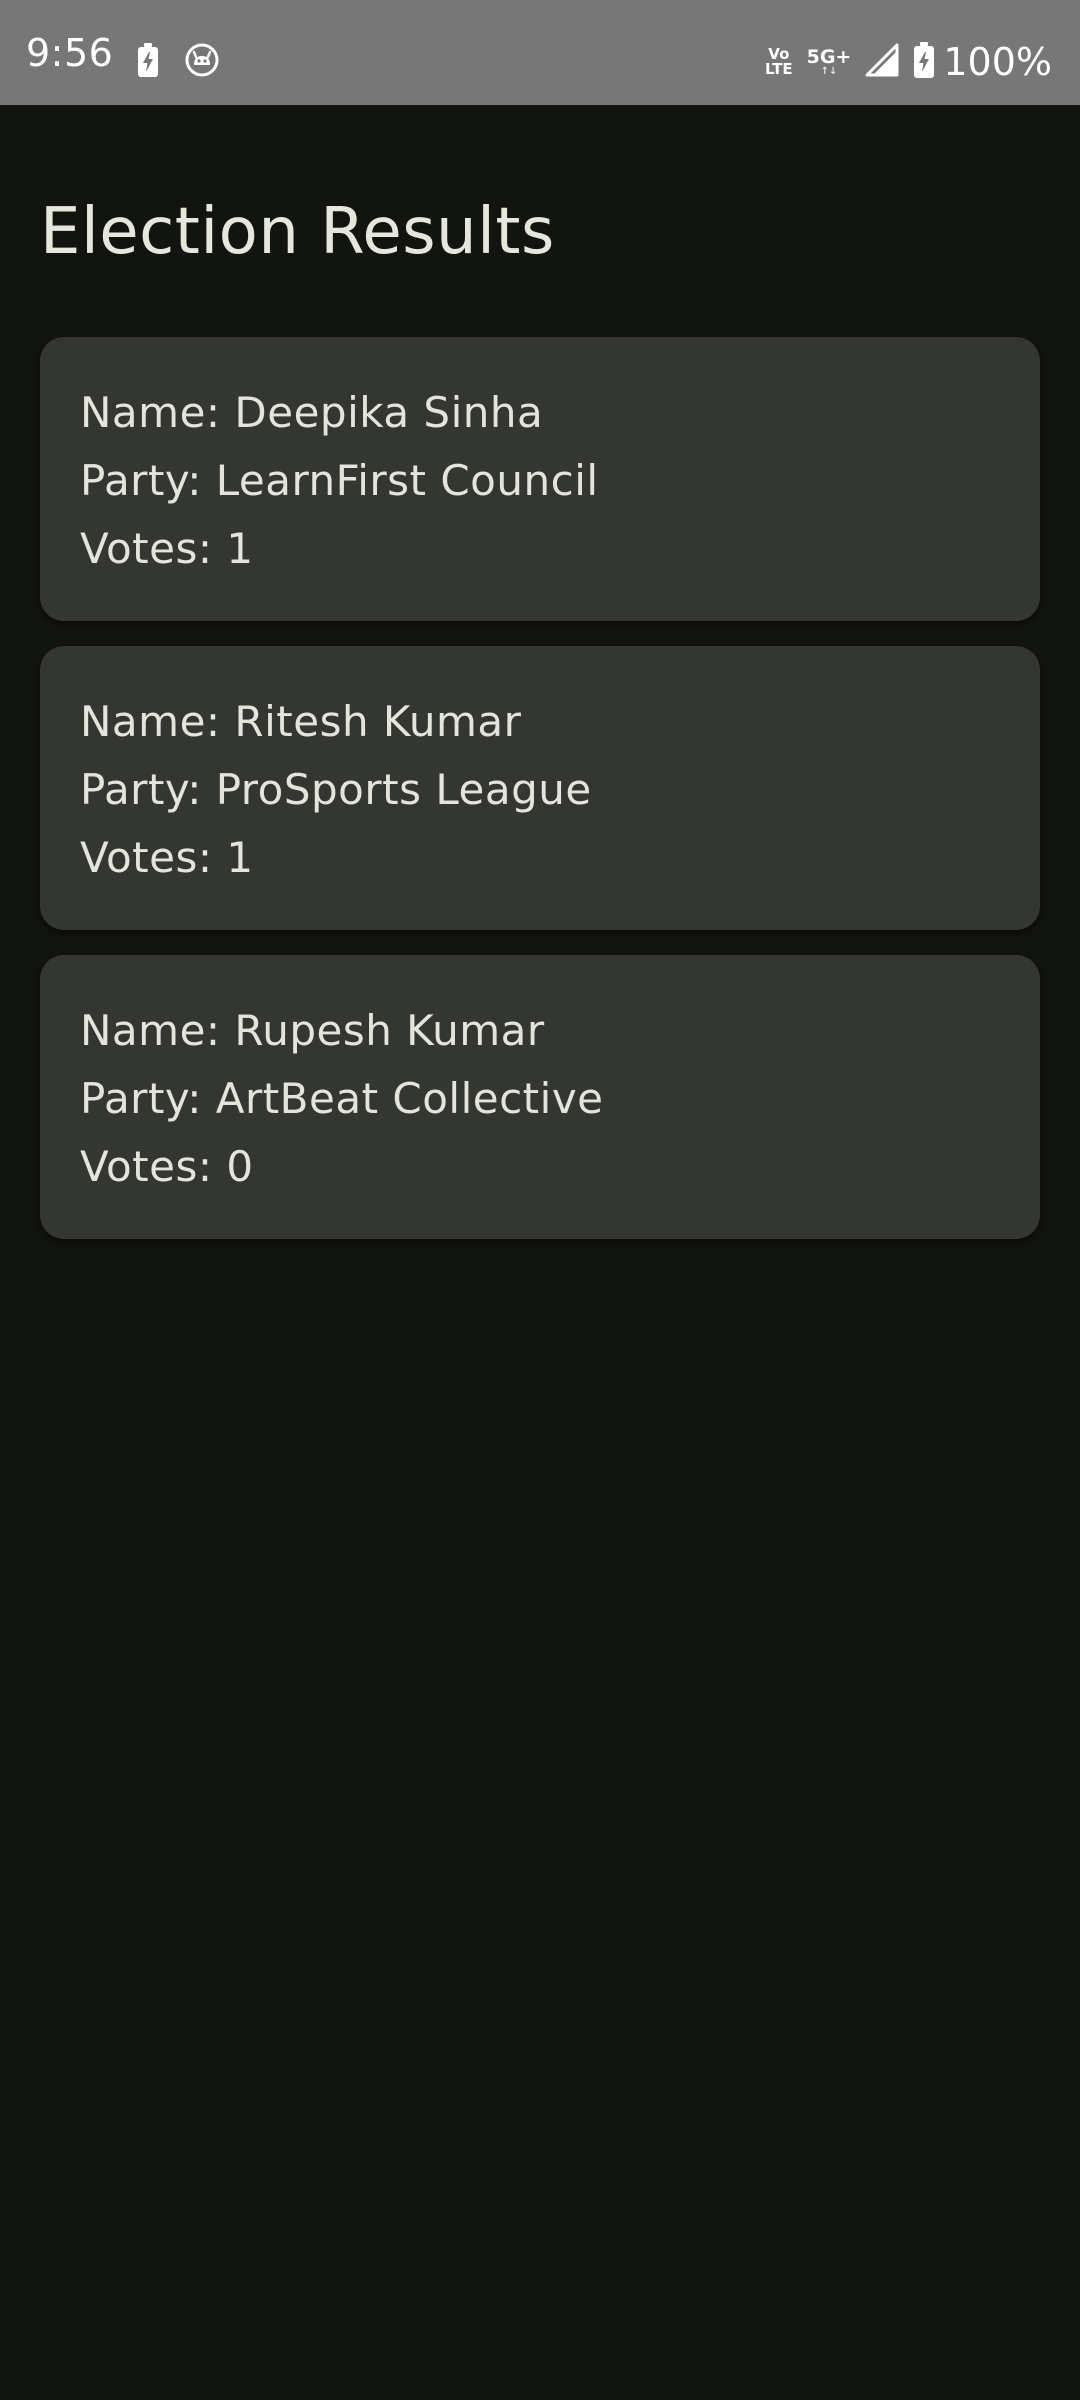 This screenshot has height=2400, width=1080. Describe the element at coordinates (339, 480) in the screenshot. I see `candidate-party: Party: LearnFirst Council` at that location.